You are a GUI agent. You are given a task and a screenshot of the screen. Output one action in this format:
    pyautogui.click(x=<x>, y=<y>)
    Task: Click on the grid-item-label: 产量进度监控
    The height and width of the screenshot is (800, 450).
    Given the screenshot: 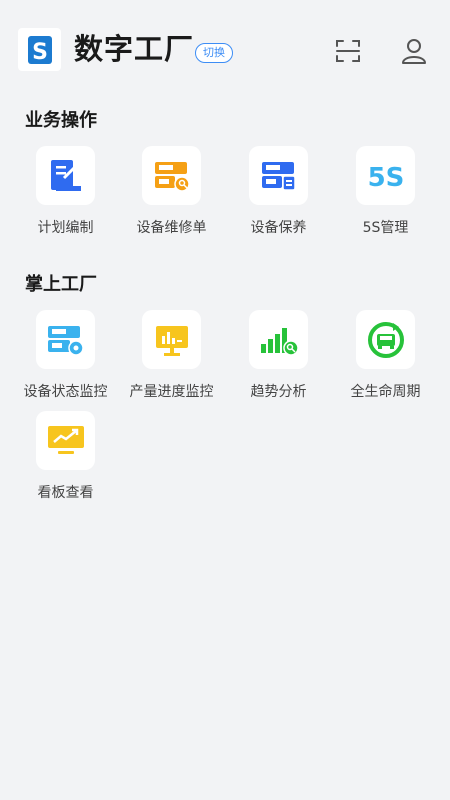 What is the action you would take?
    pyautogui.click(x=171, y=392)
    